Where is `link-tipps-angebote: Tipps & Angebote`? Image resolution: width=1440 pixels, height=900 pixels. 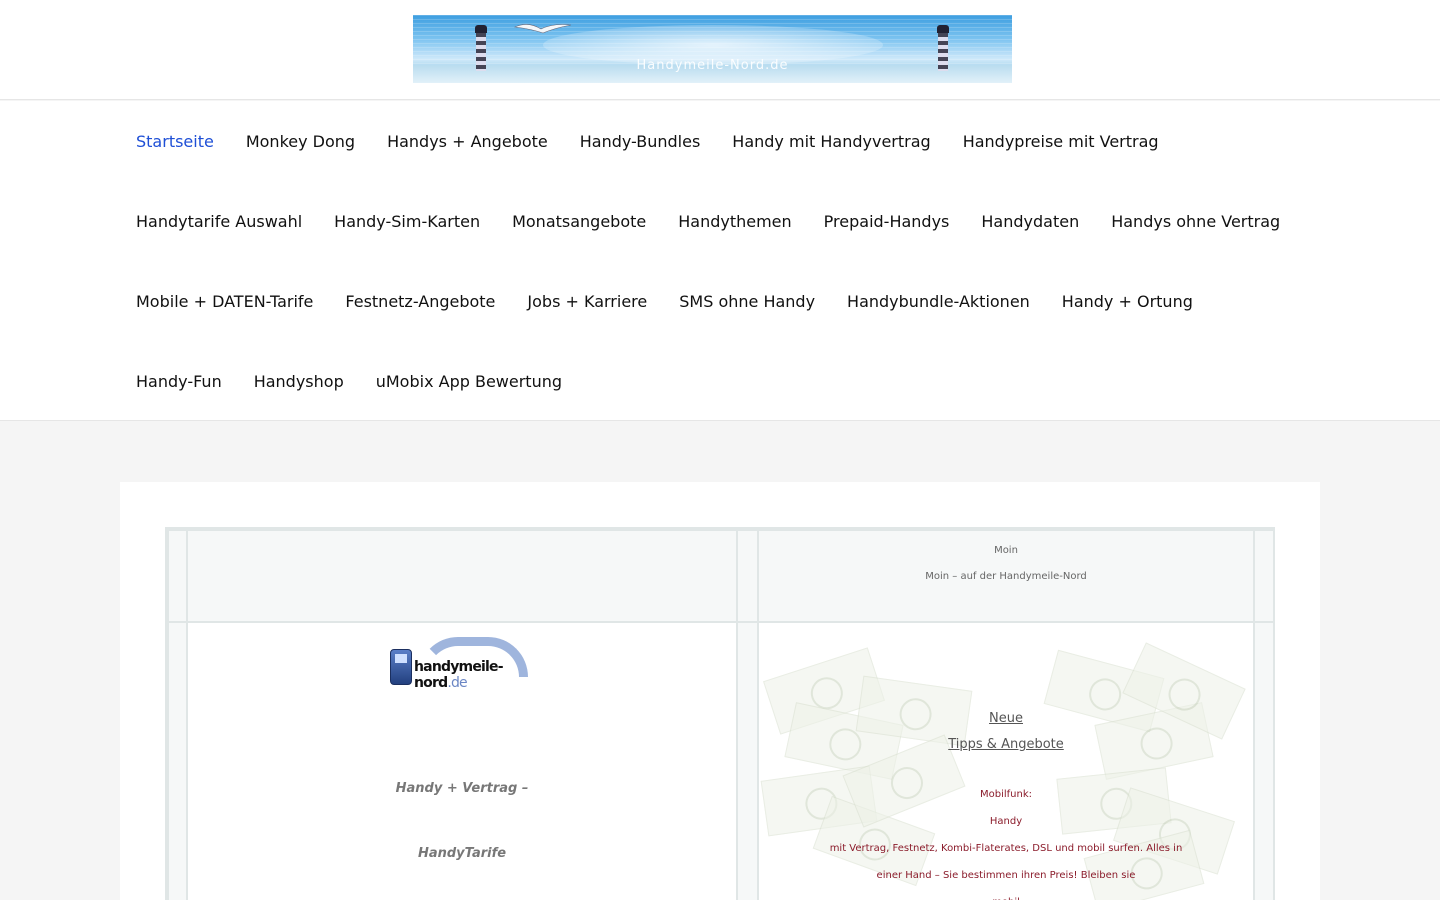
link-tipps-angebote: Tipps & Angebote is located at coordinates (1006, 744).